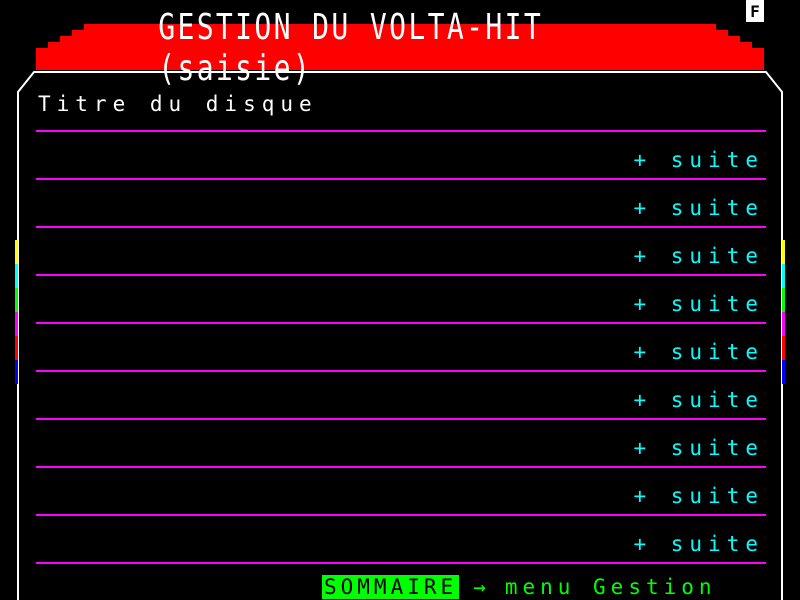 The image size is (800, 600). I want to click on footer-hint: menu Gestion, so click(610, 587).